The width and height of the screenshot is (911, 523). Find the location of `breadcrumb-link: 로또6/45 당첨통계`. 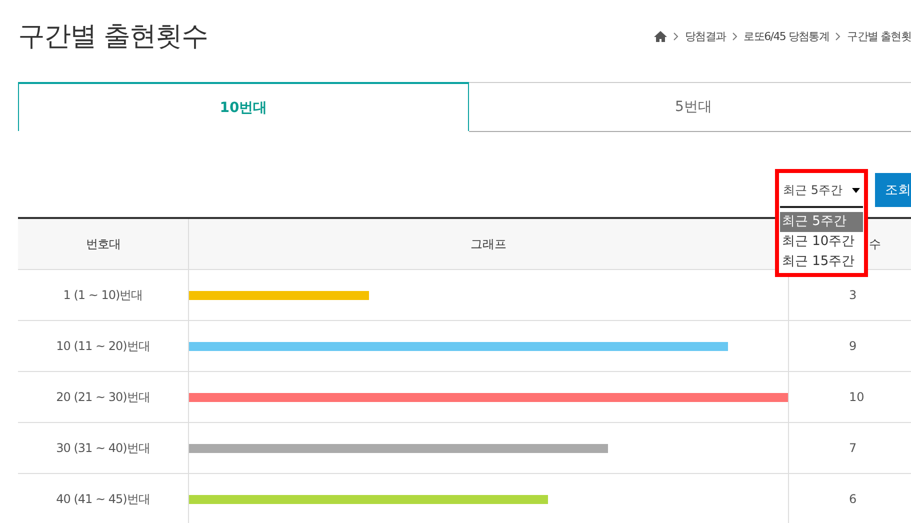

breadcrumb-link: 로또6/45 당첨통계 is located at coordinates (787, 36).